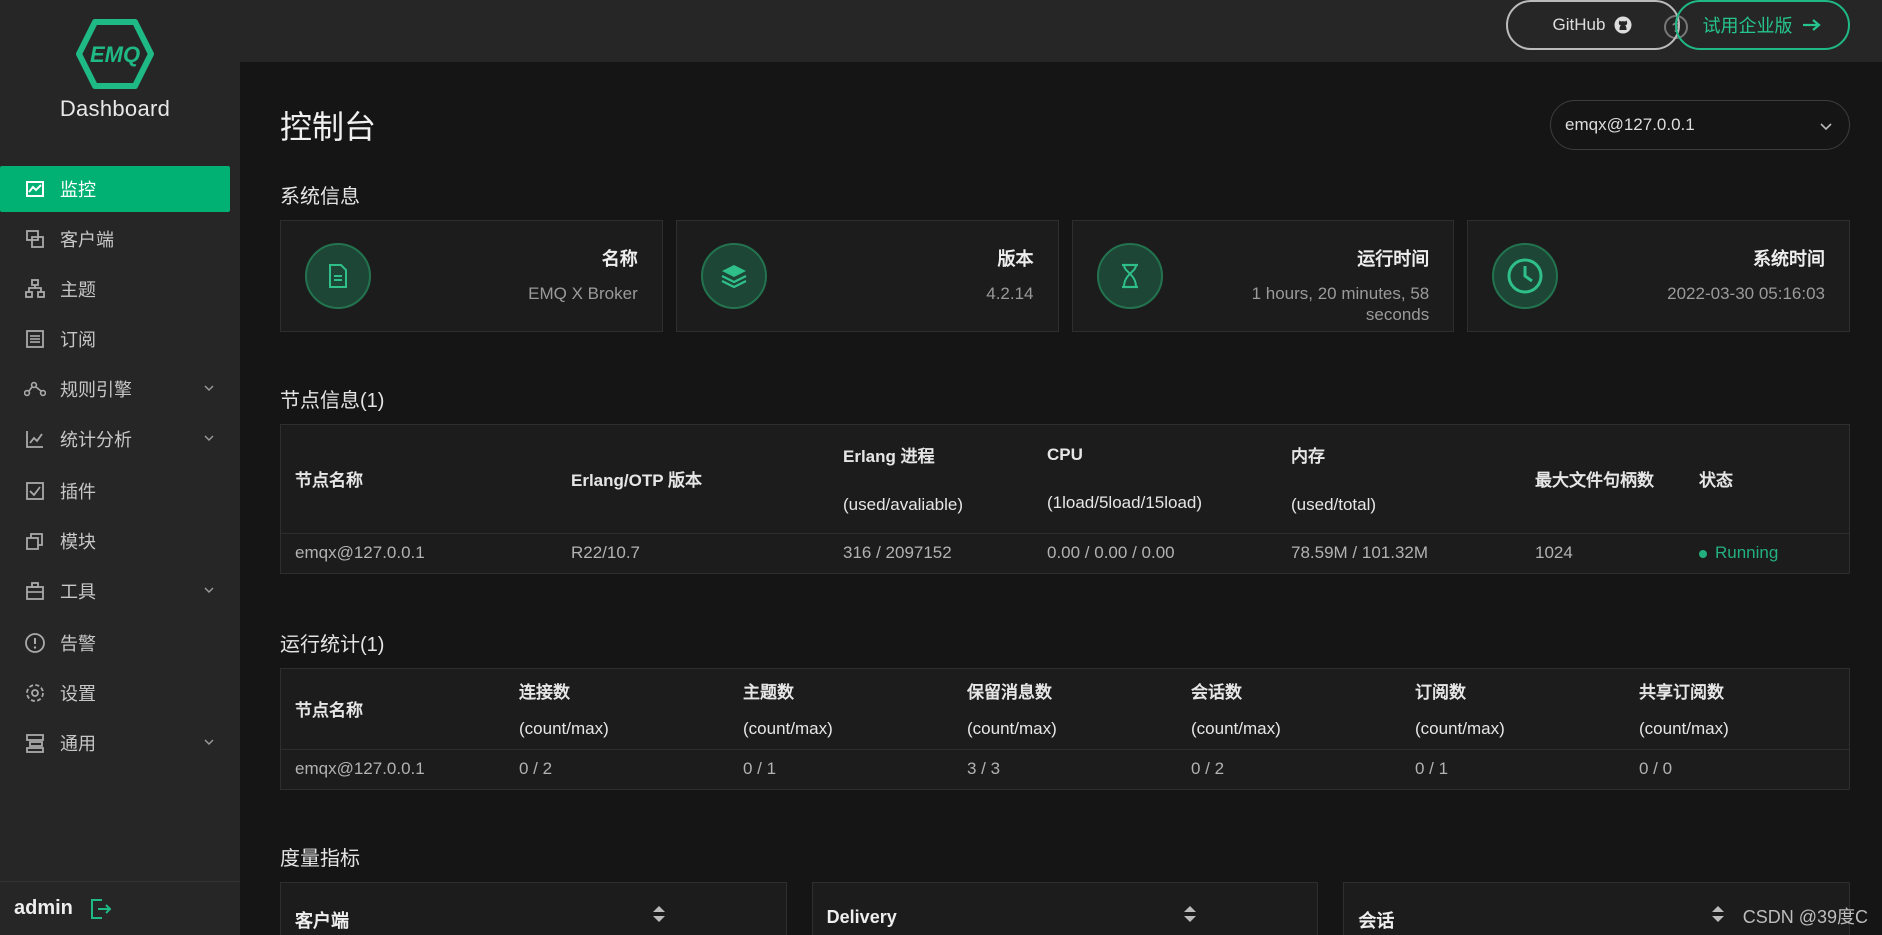 The height and width of the screenshot is (935, 1882). What do you see at coordinates (115, 189) in the screenshot?
I see `sidebar-item-monitor: 监控` at bounding box center [115, 189].